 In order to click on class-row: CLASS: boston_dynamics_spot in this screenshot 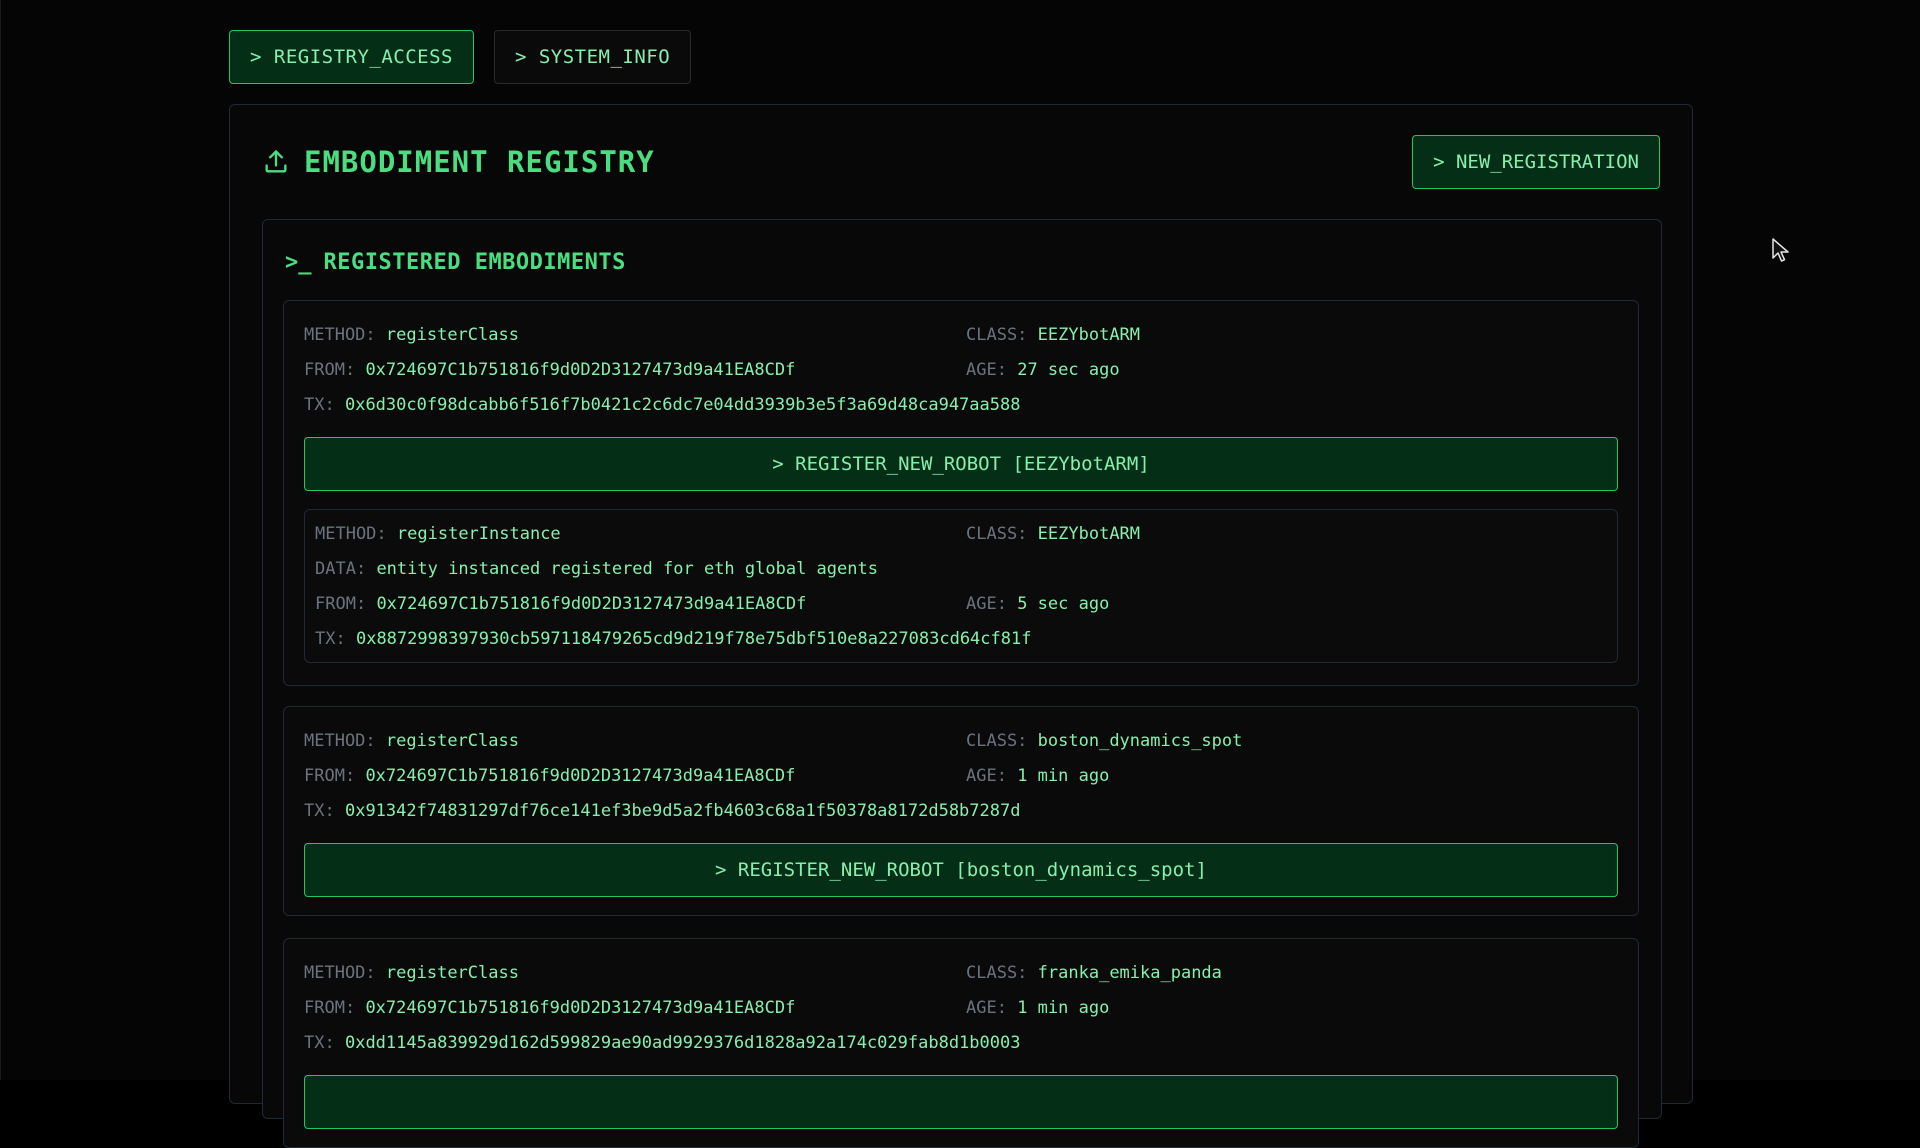, I will do `click(1104, 741)`.